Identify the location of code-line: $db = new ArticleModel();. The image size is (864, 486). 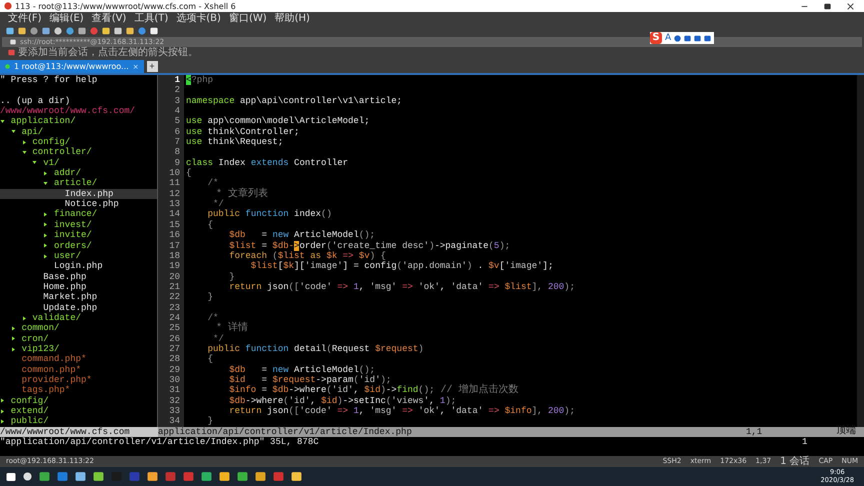
(302, 369).